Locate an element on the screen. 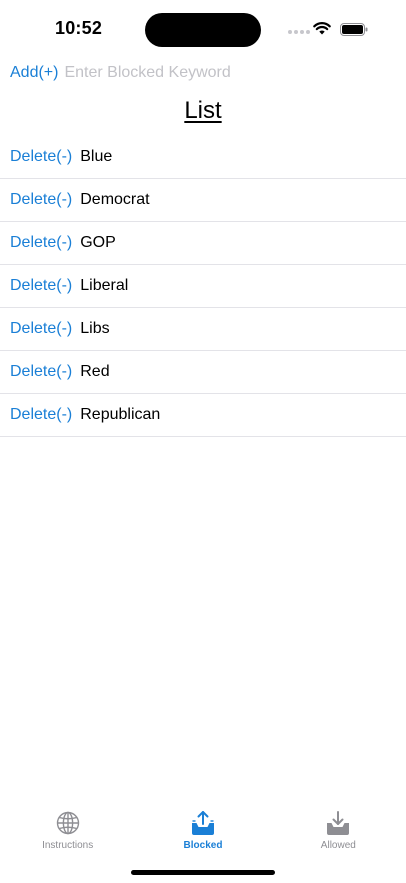 The height and width of the screenshot is (883, 406). list-item: Delete(-) Libs is located at coordinates (203, 329).